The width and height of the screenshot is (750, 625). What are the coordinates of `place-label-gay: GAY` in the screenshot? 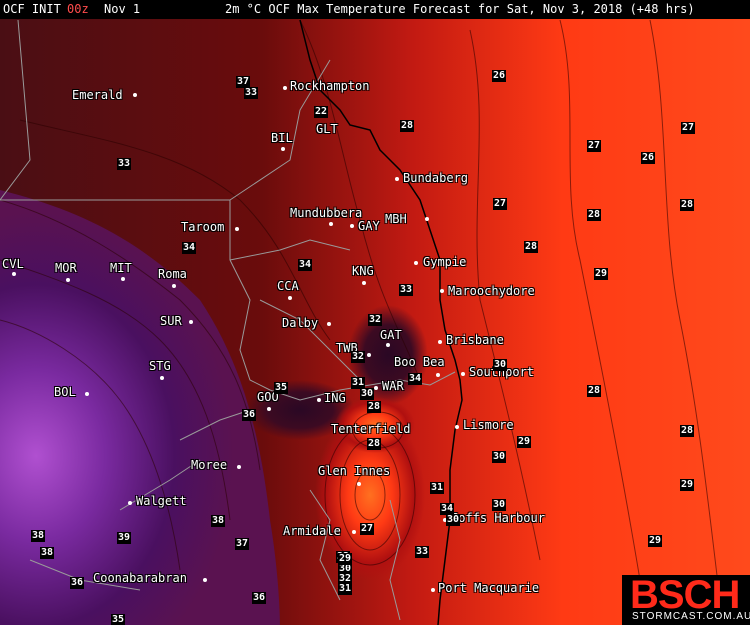 It's located at (369, 226).